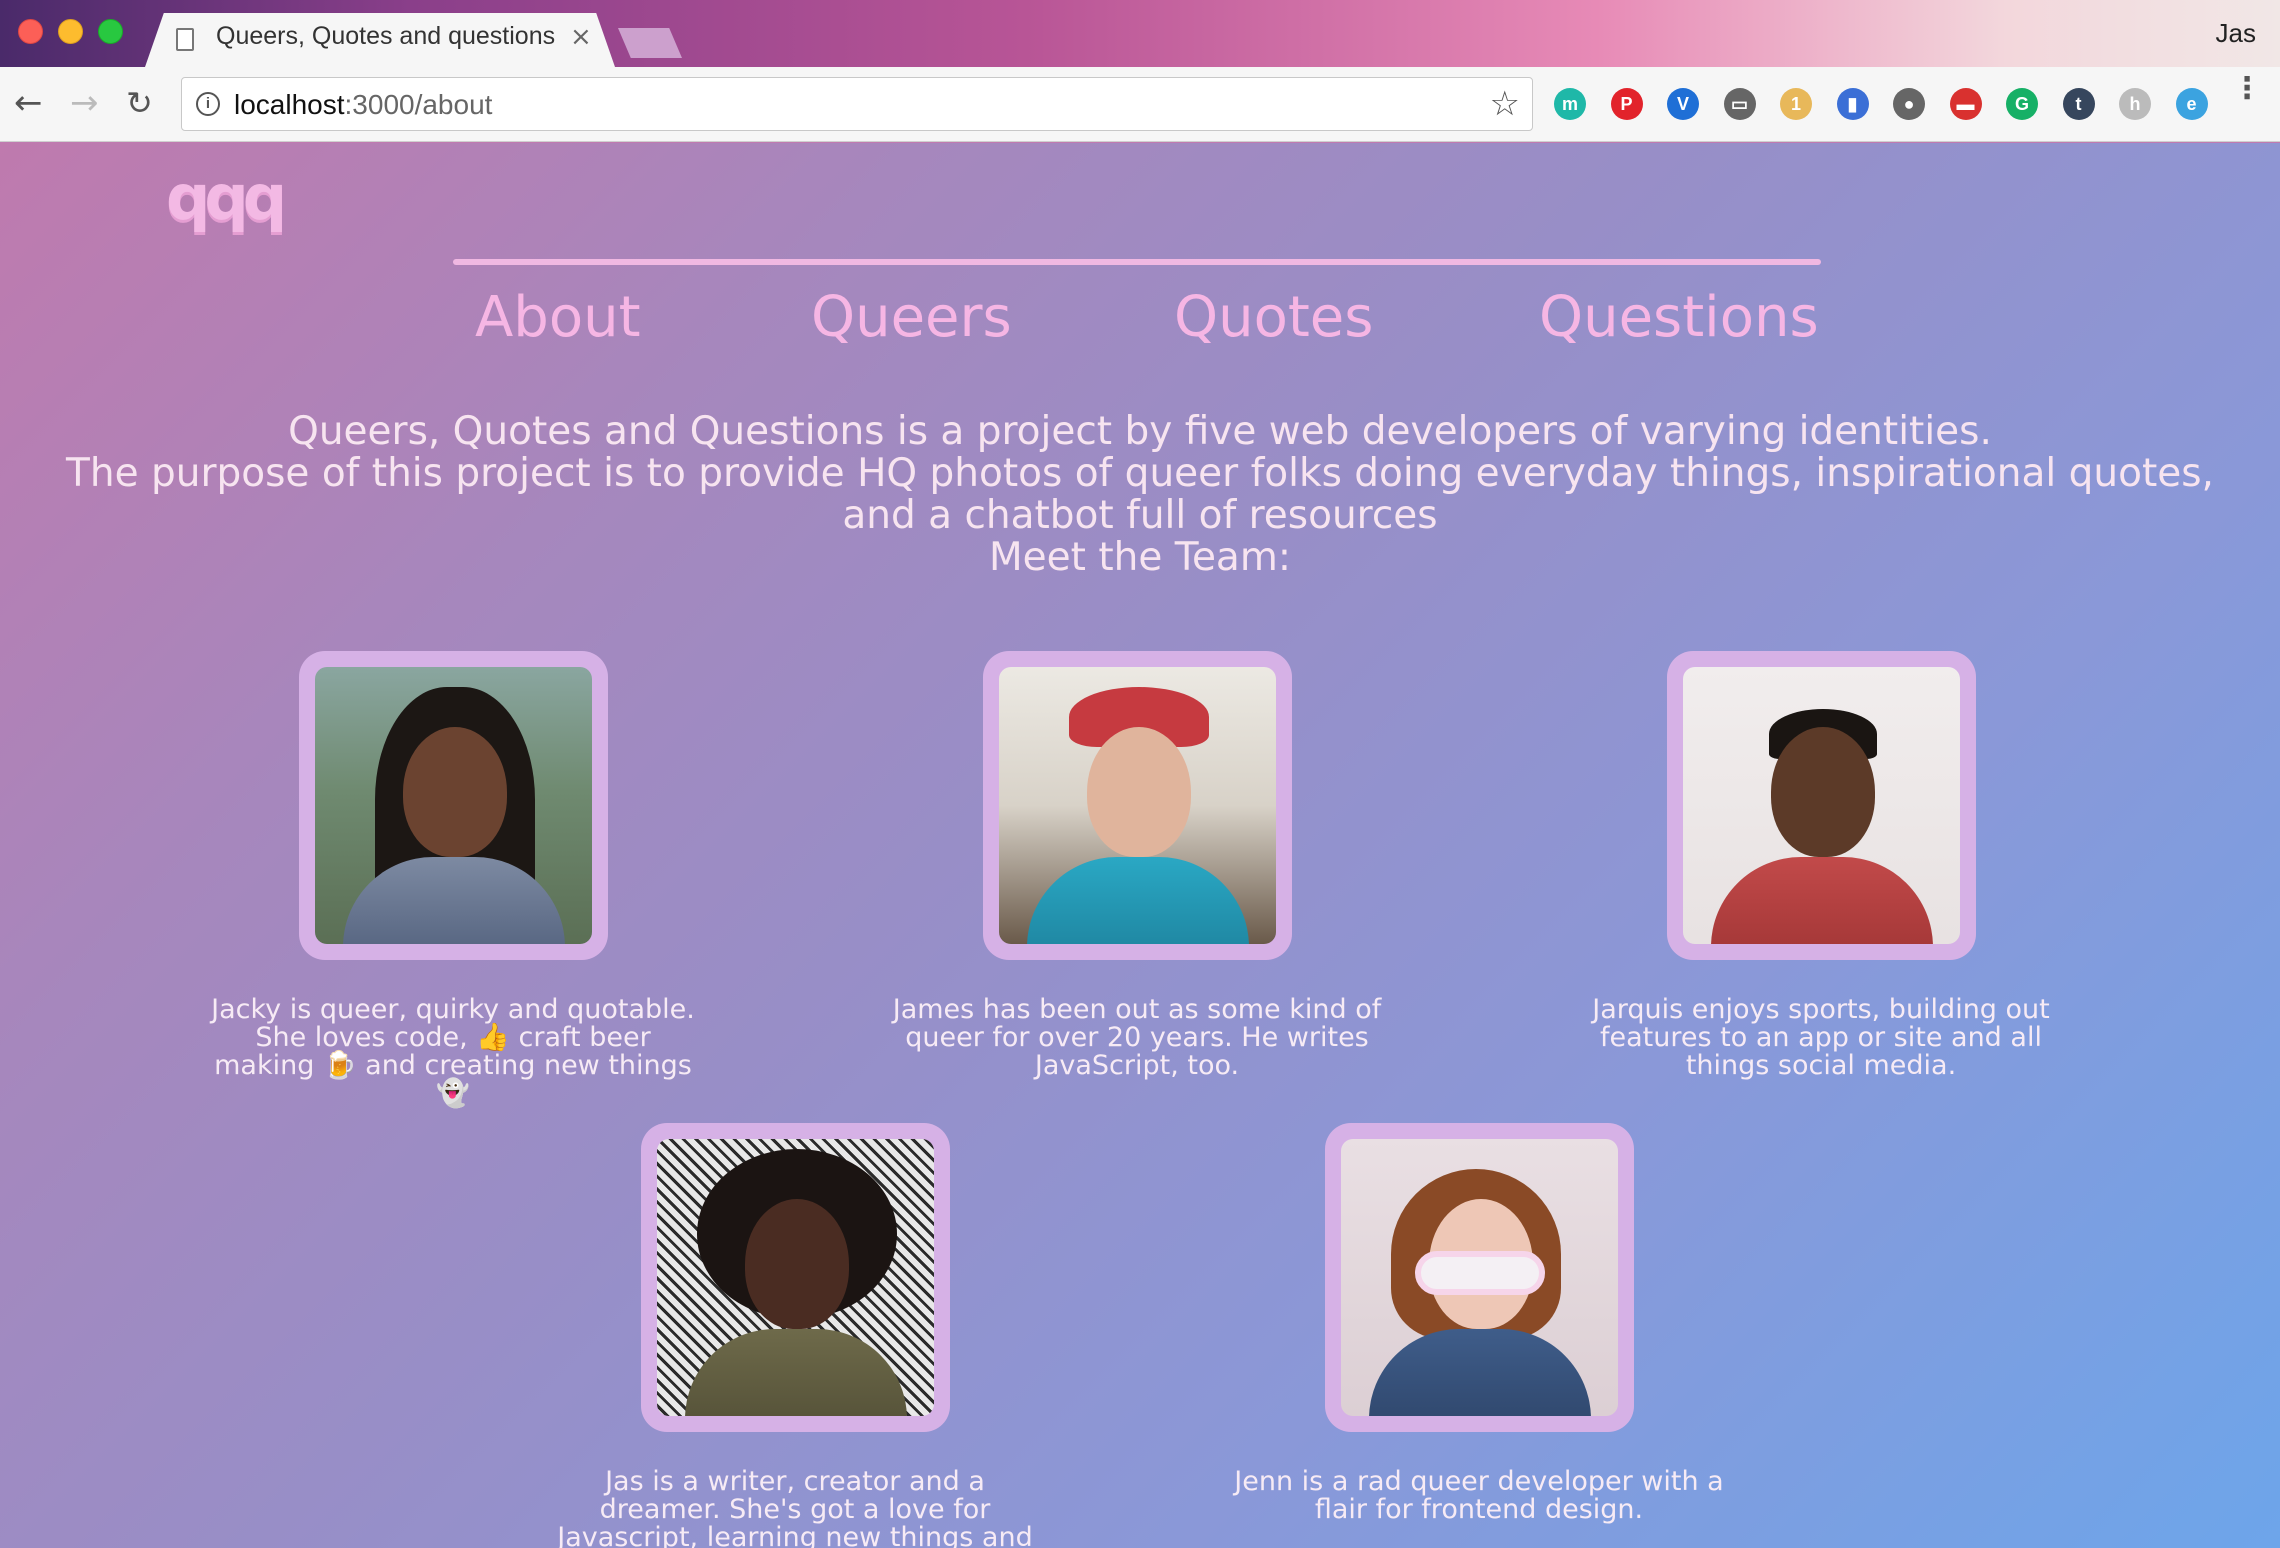 This screenshot has height=1548, width=2280. What do you see at coordinates (1273, 317) in the screenshot?
I see `nav-link-quotes: Quotes` at bounding box center [1273, 317].